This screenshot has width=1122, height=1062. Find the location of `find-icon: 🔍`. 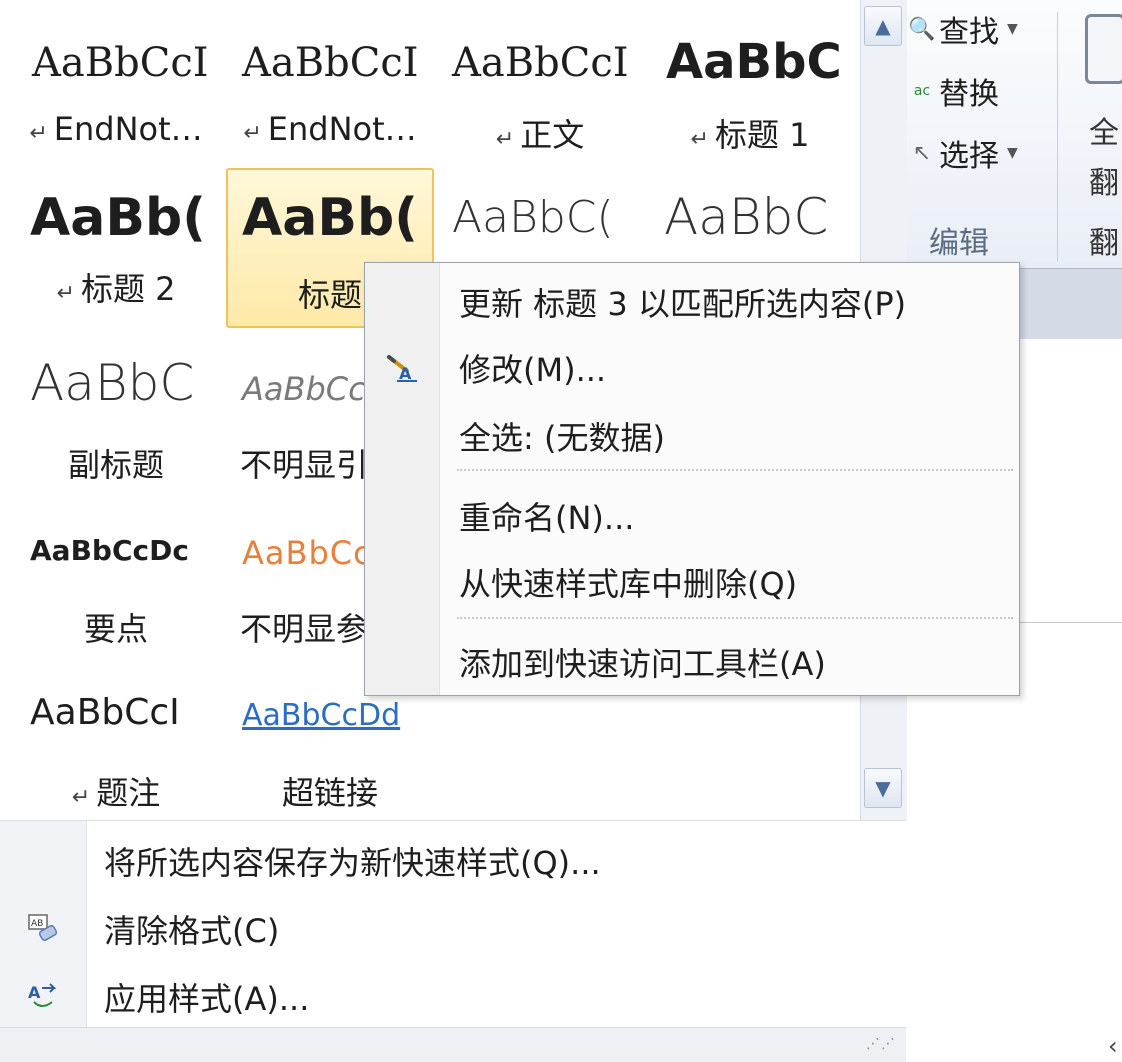

find-icon: 🔍 is located at coordinates (922, 29).